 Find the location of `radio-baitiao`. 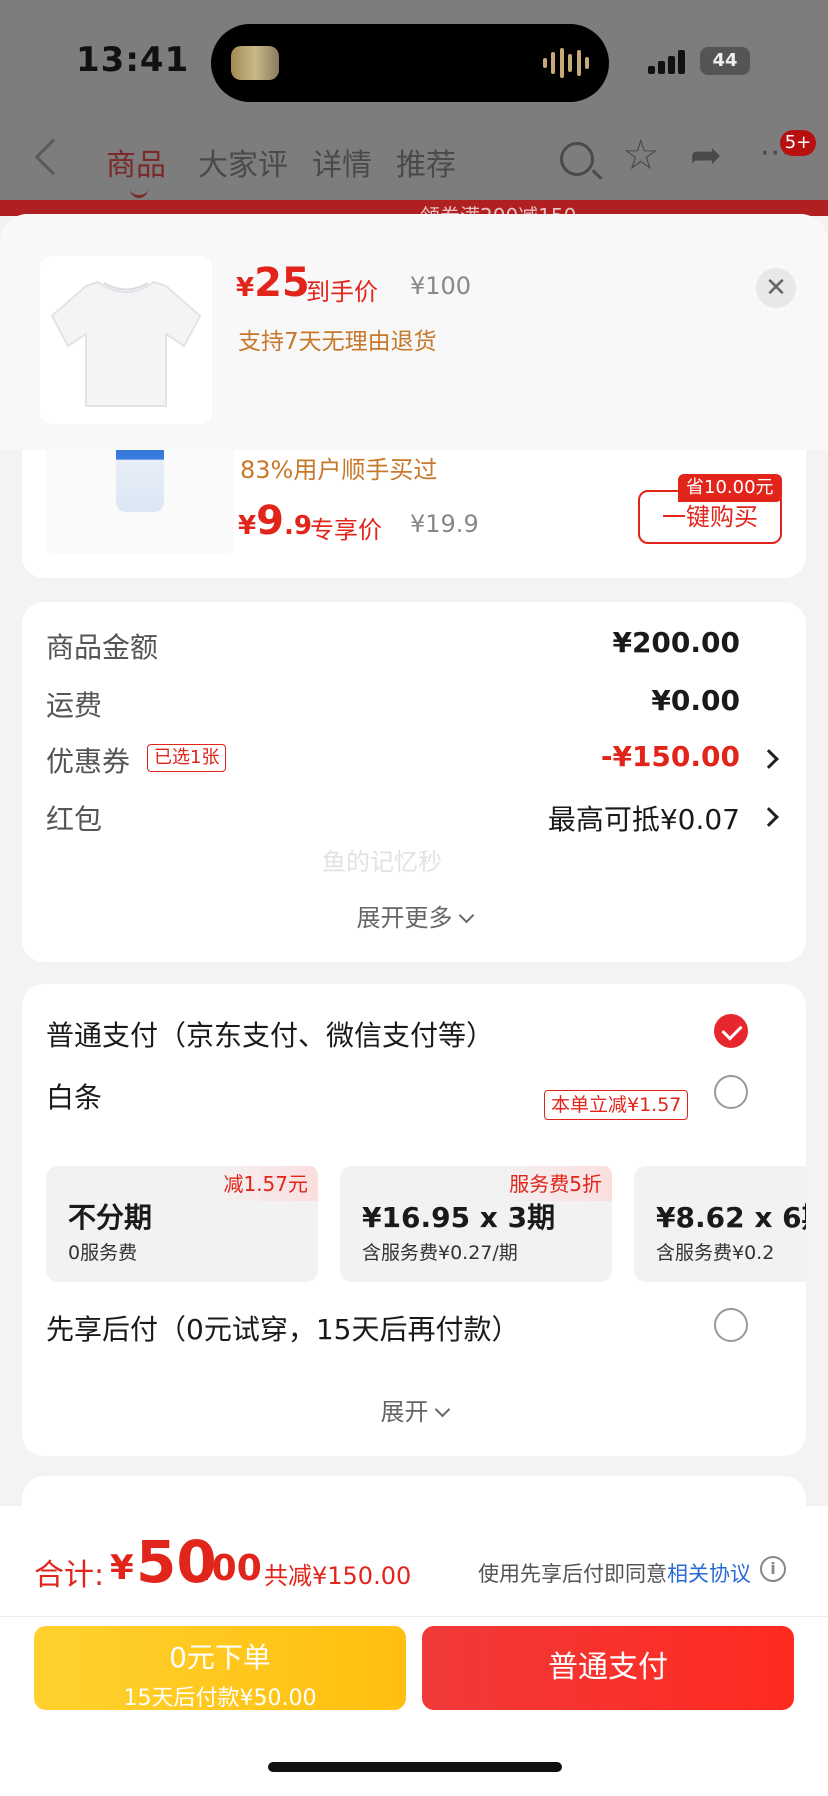

radio-baitiao is located at coordinates (731, 1092).